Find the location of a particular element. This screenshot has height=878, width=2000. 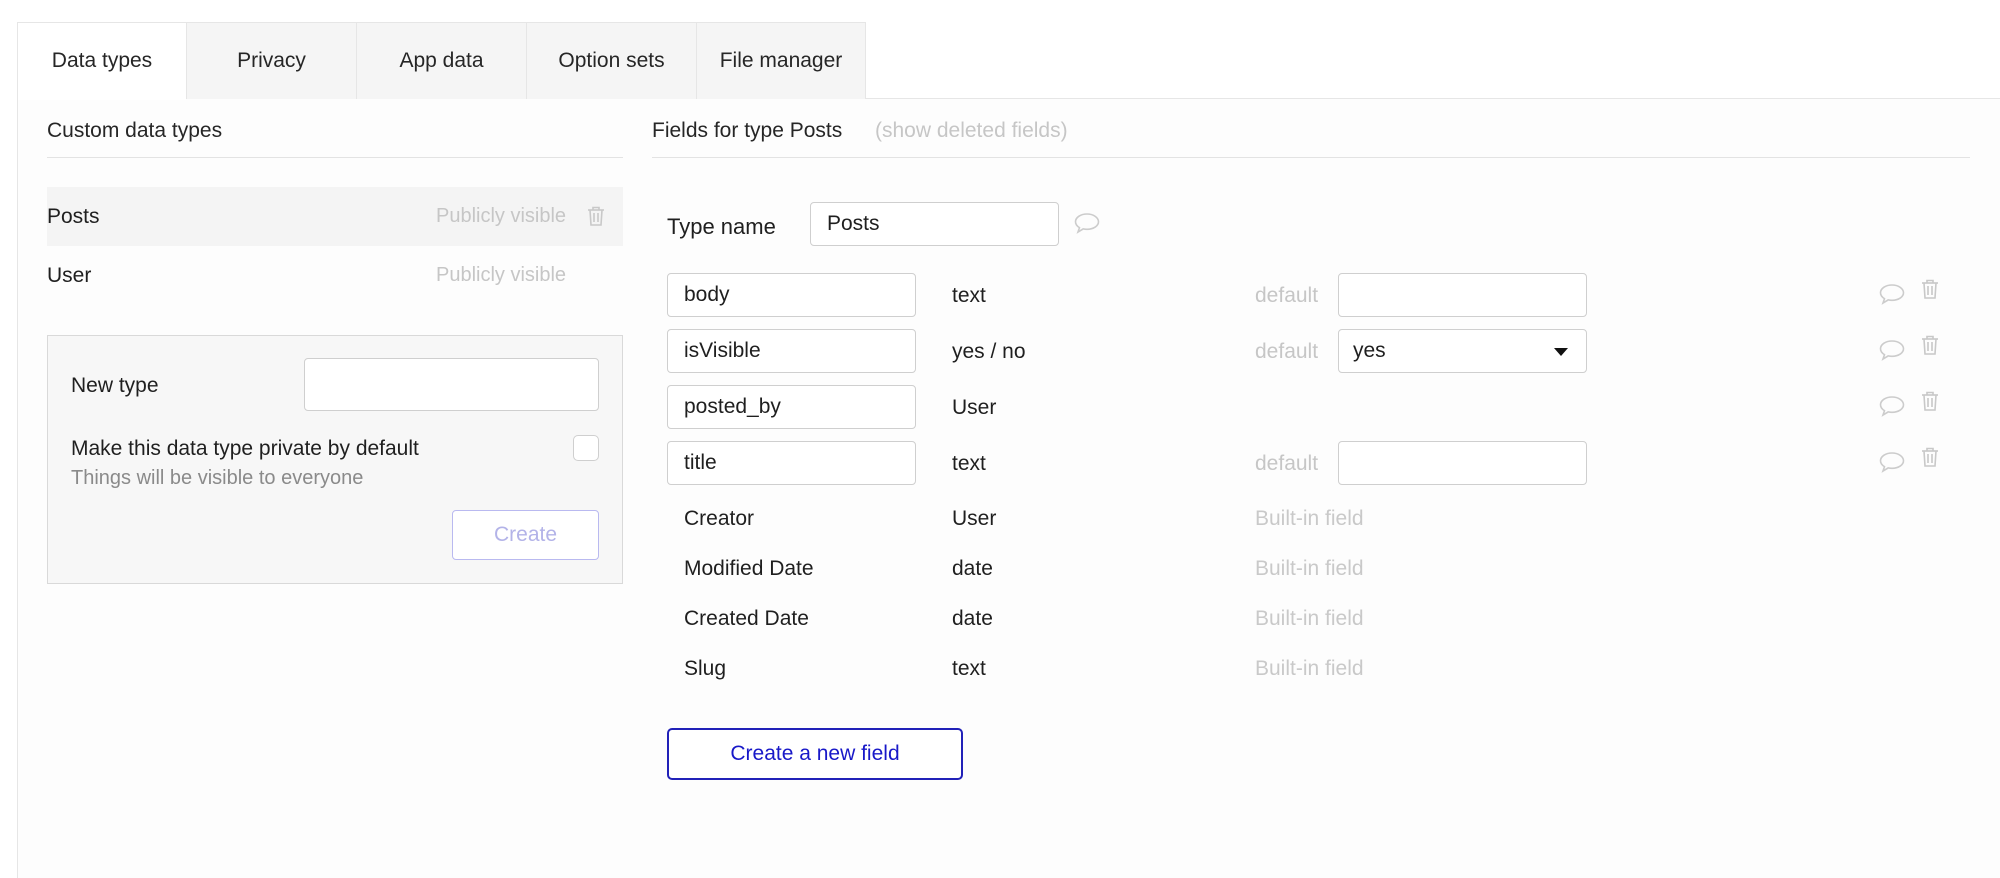

tab-app-data: App data is located at coordinates (442, 60).